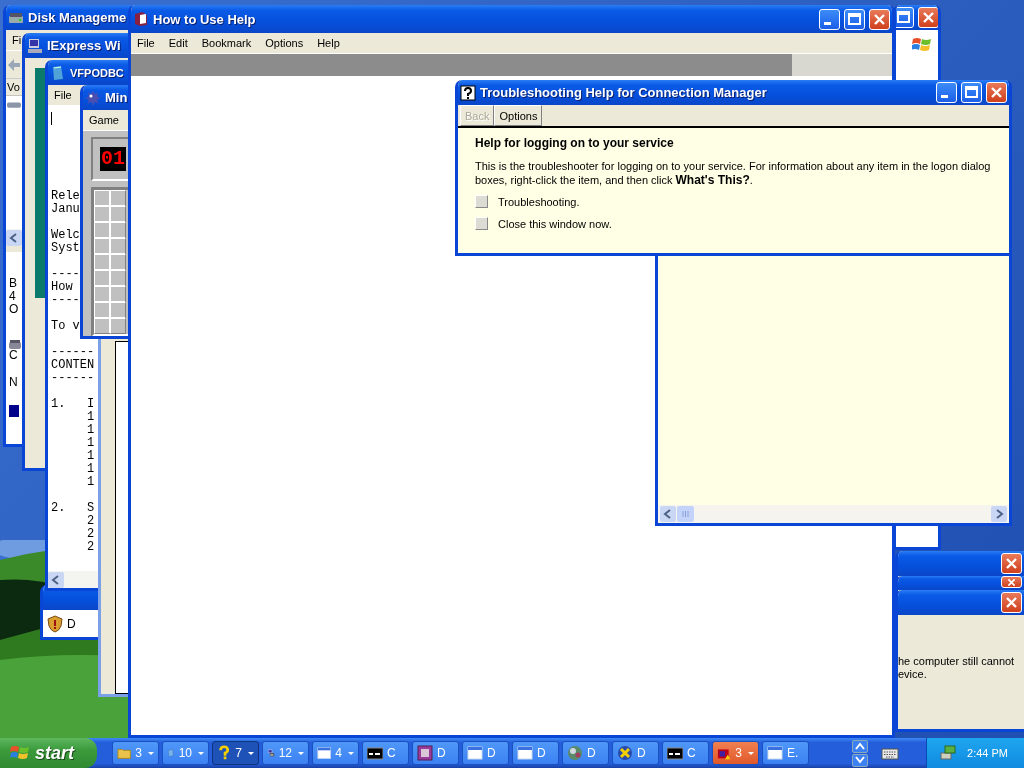 The width and height of the screenshot is (1024, 768). Describe the element at coordinates (65, 248) in the screenshot. I see `text-line: Syst` at that location.